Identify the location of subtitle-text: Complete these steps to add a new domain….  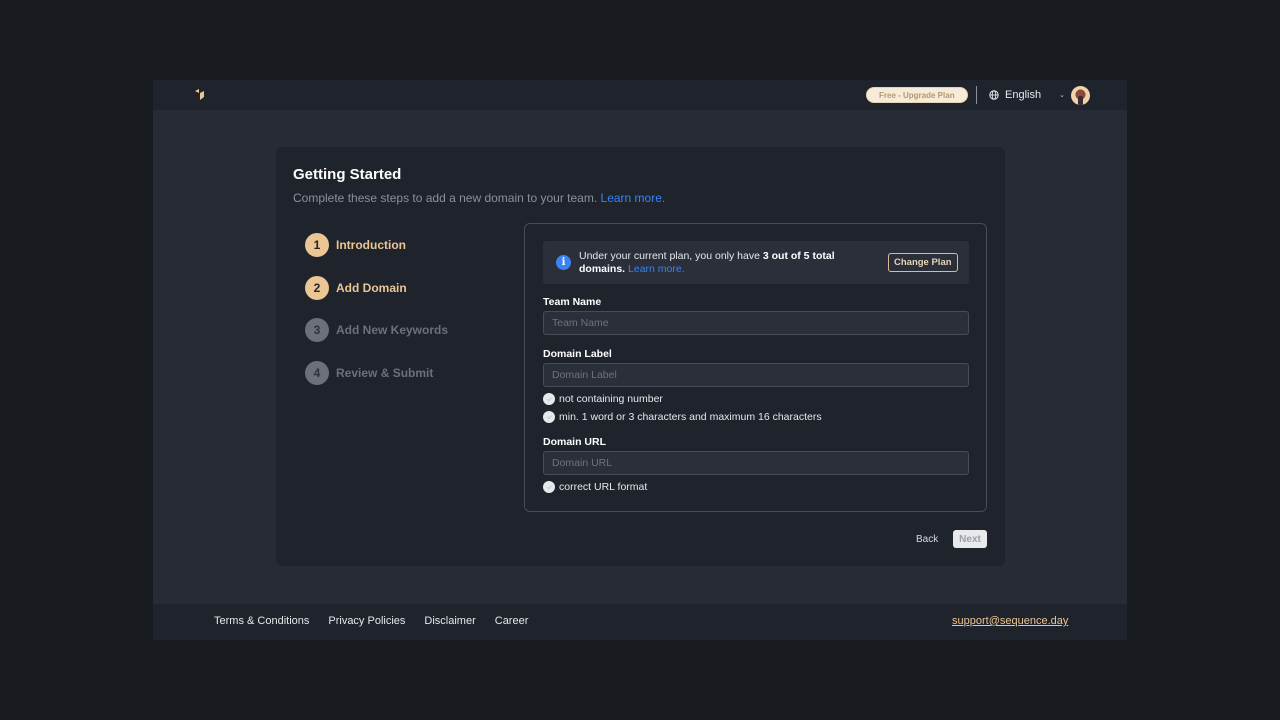
(445, 198).